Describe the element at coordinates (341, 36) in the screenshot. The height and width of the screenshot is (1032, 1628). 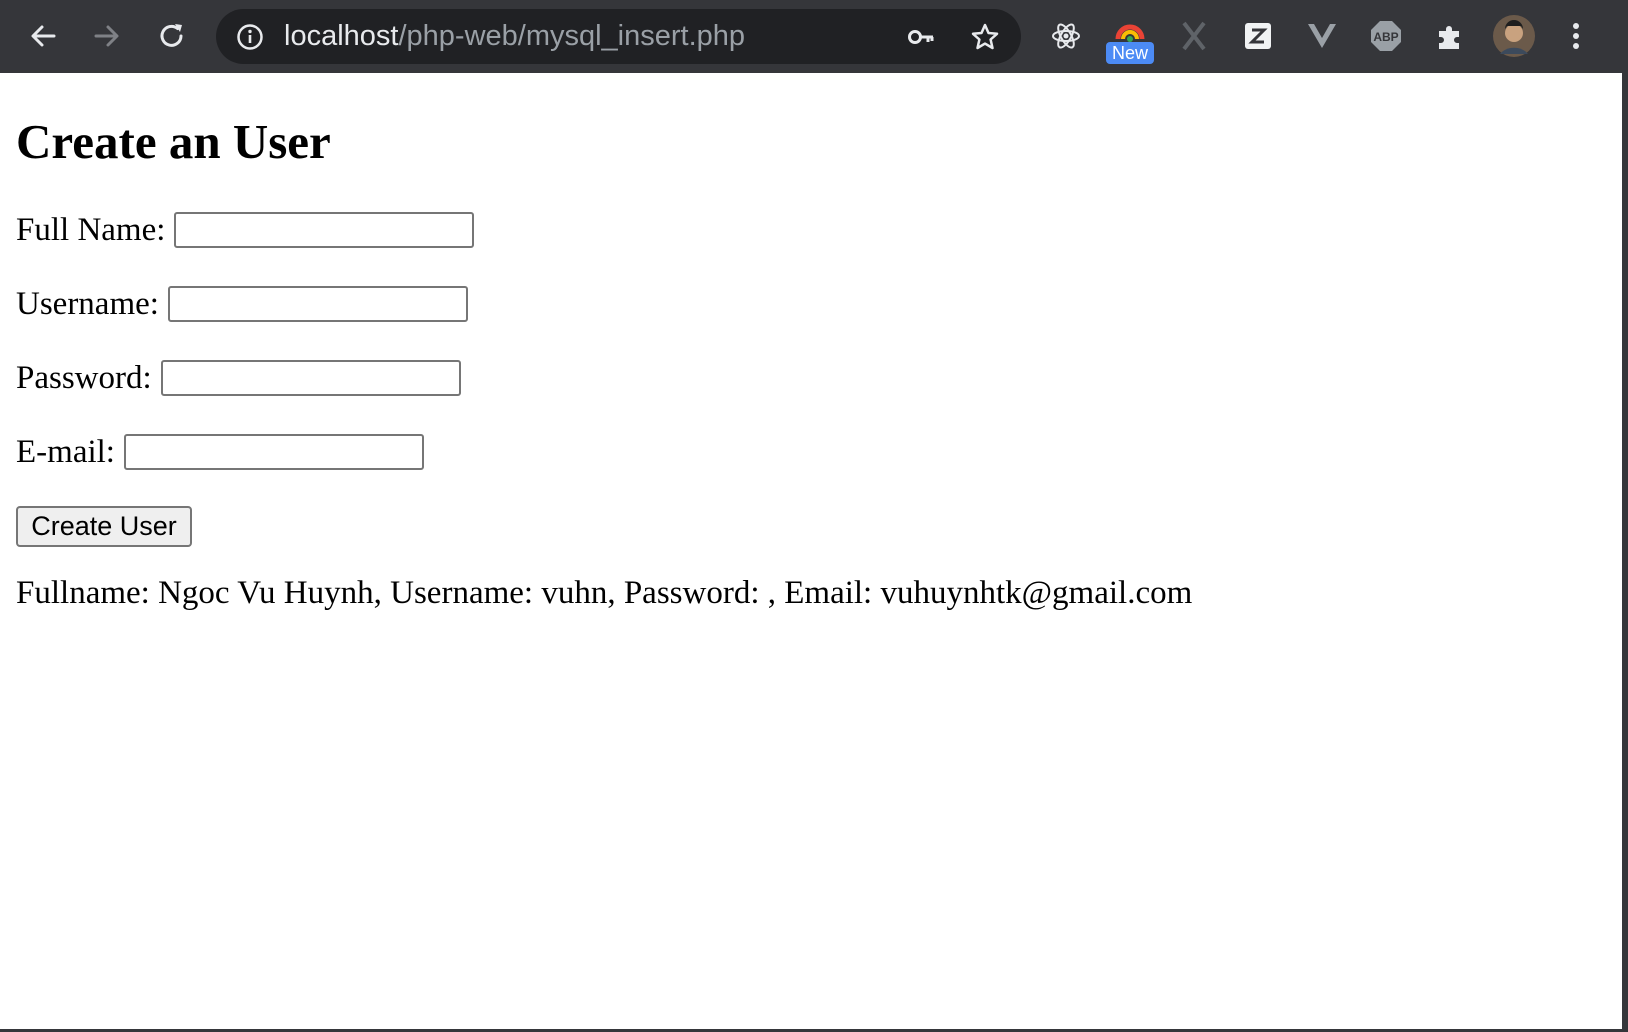
I see `url-host: localhost` at that location.